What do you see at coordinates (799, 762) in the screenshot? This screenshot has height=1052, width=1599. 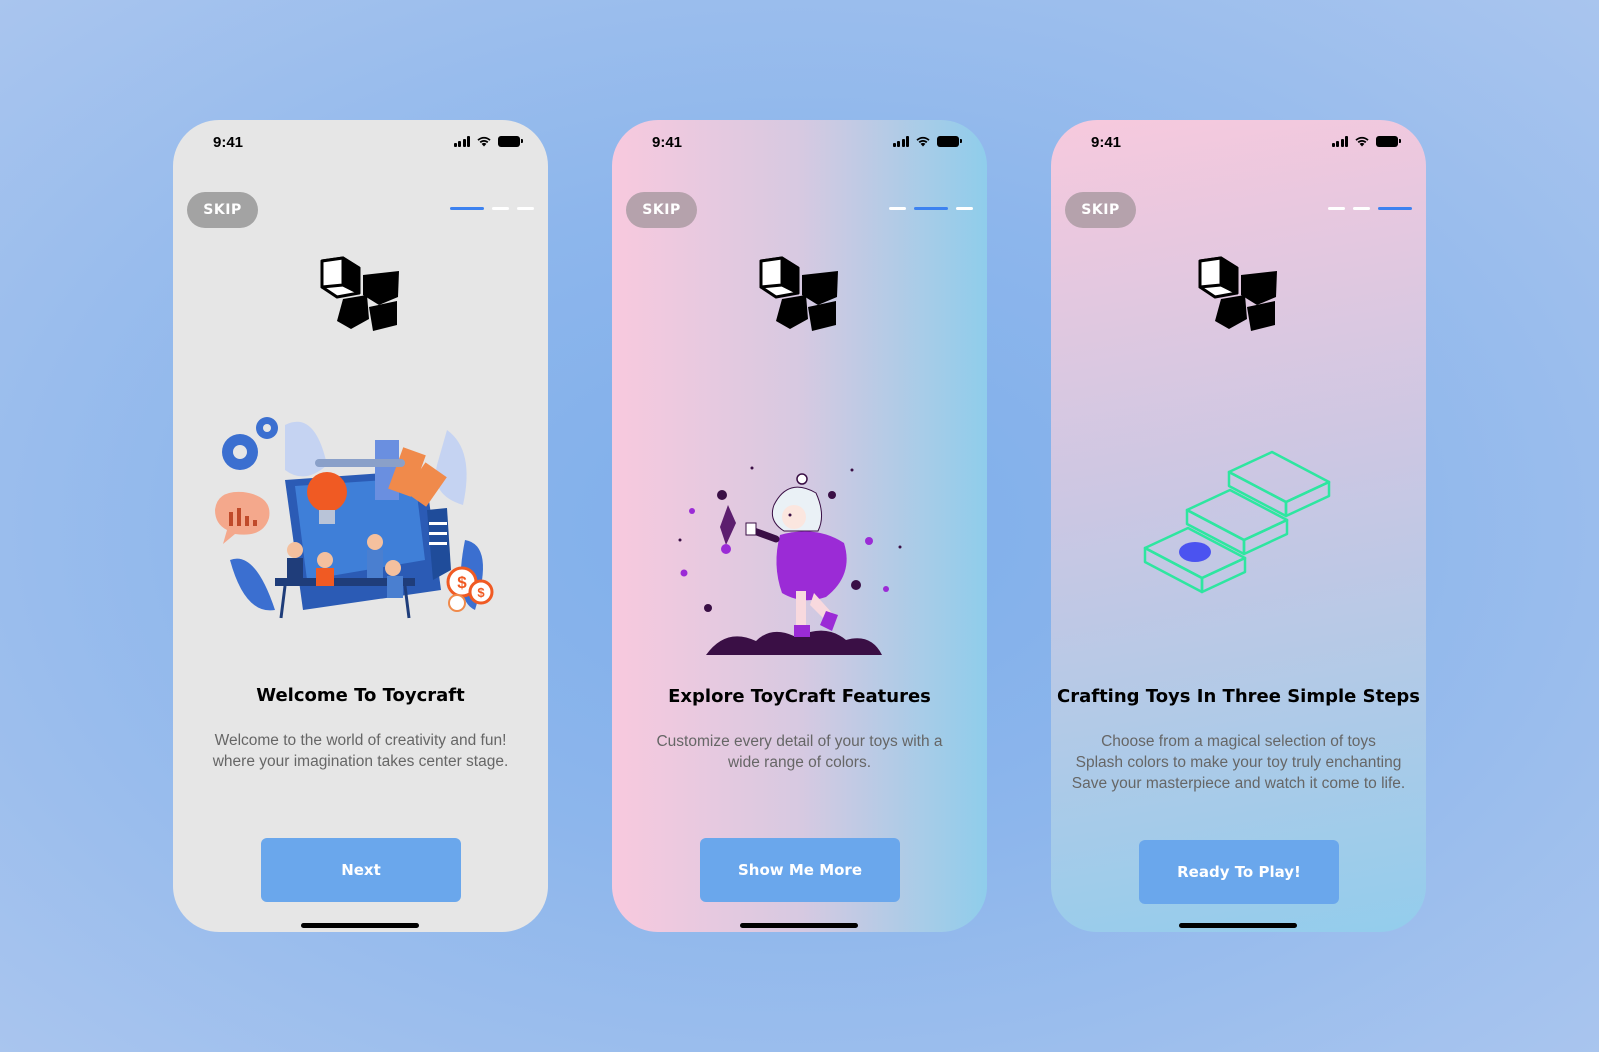 I see `description-line: wide range of colors.` at bounding box center [799, 762].